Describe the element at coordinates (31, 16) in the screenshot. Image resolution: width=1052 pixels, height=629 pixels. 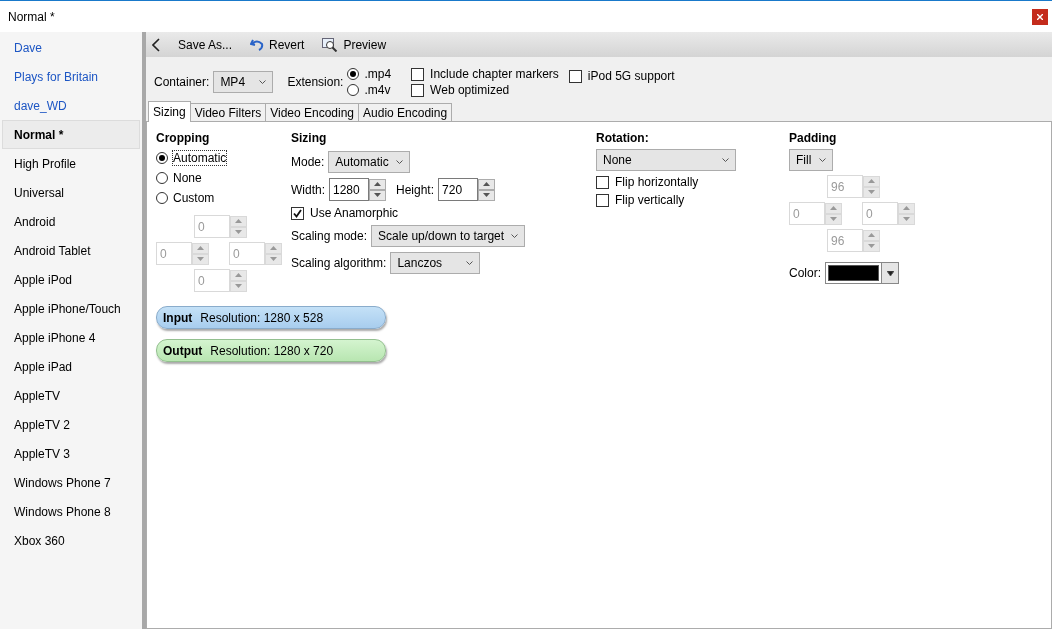
I see `window-title: Normal *` at that location.